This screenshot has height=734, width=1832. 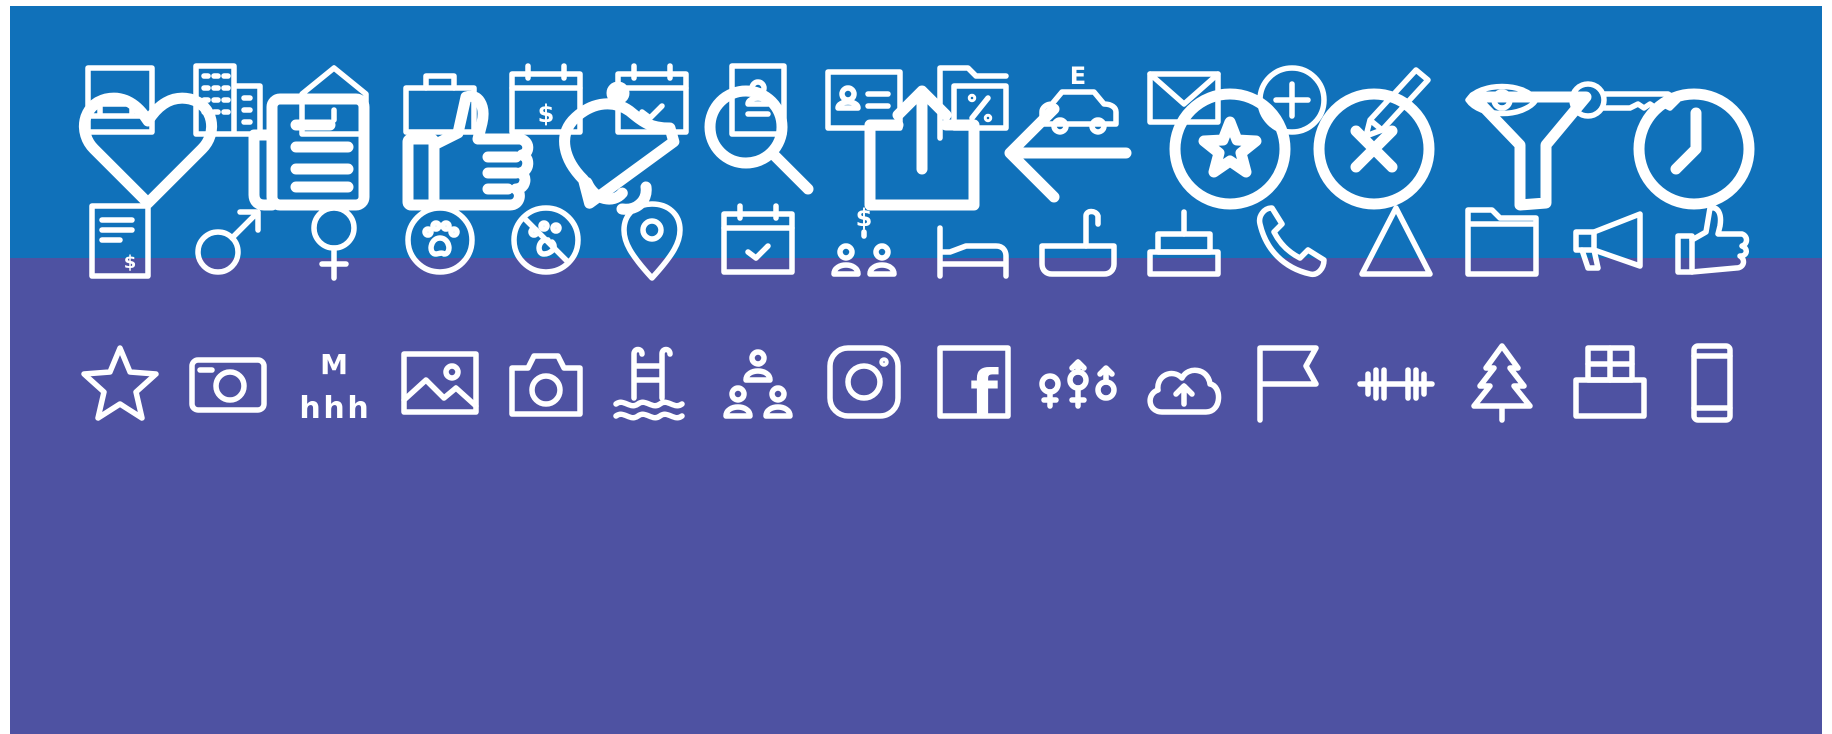 What do you see at coordinates (334, 100) in the screenshot?
I see `house-icon` at bounding box center [334, 100].